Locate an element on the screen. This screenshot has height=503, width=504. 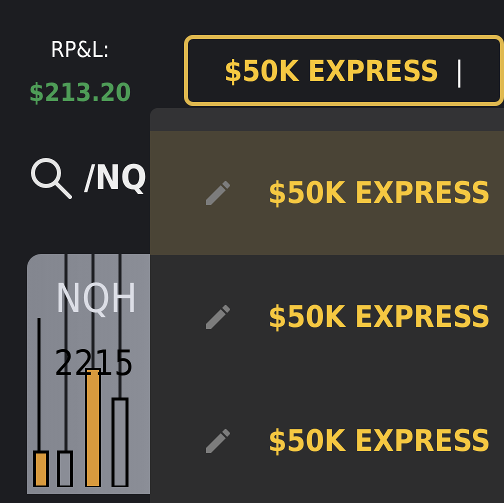
account-button: $50K EXPRESS | is located at coordinates (344, 70).